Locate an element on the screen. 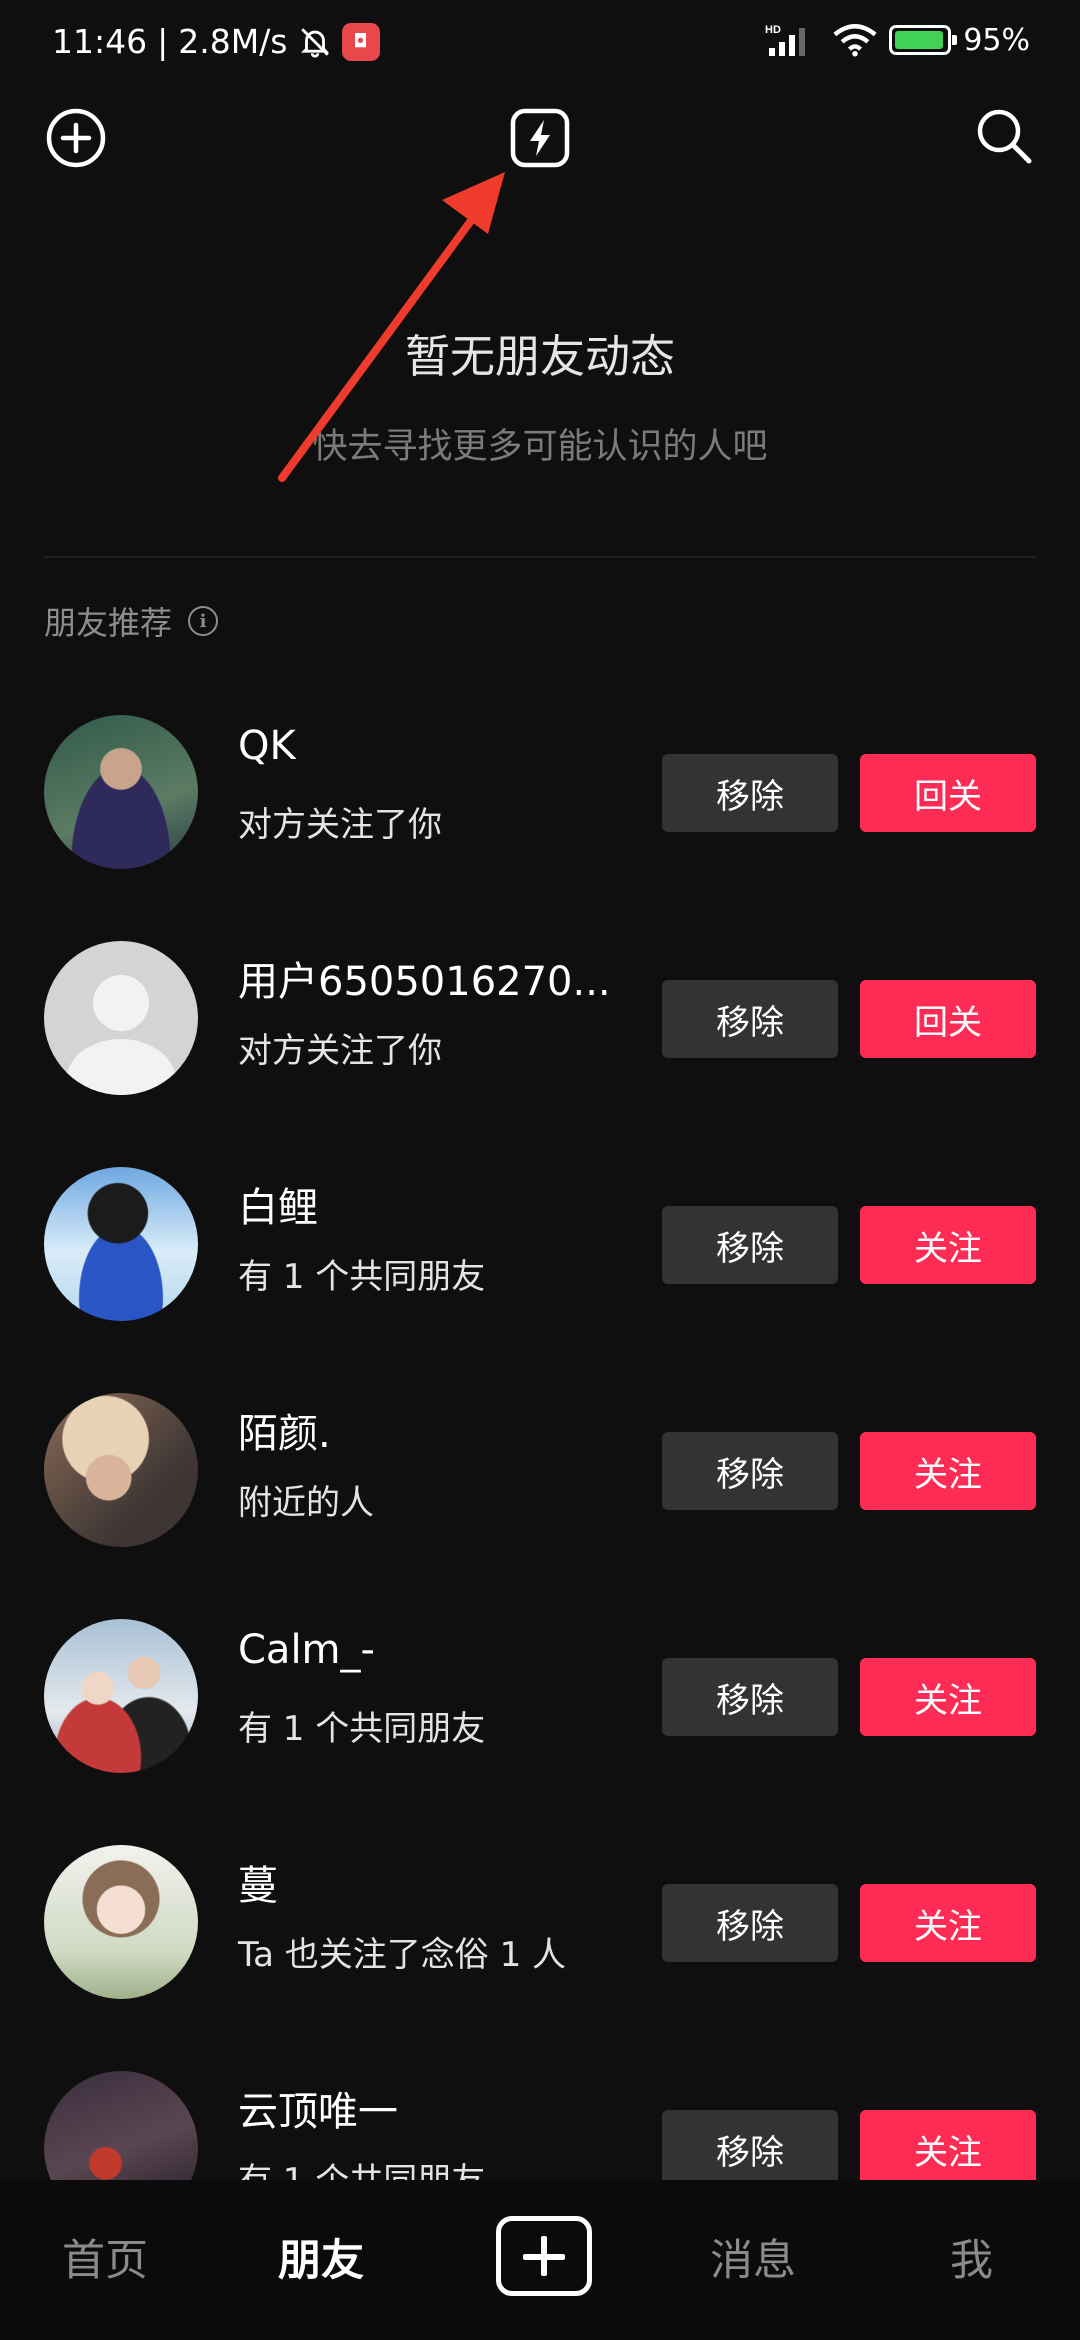  battery-level-fill is located at coordinates (919, 40).